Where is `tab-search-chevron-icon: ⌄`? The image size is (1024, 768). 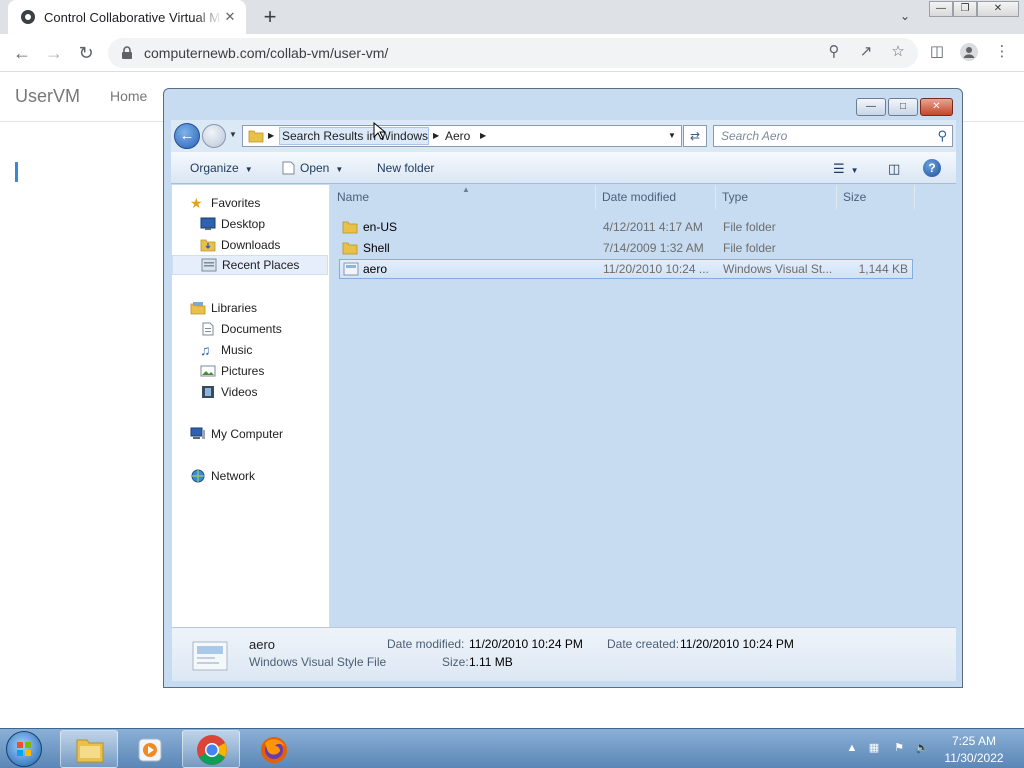 tab-search-chevron-icon: ⌄ is located at coordinates (905, 17).